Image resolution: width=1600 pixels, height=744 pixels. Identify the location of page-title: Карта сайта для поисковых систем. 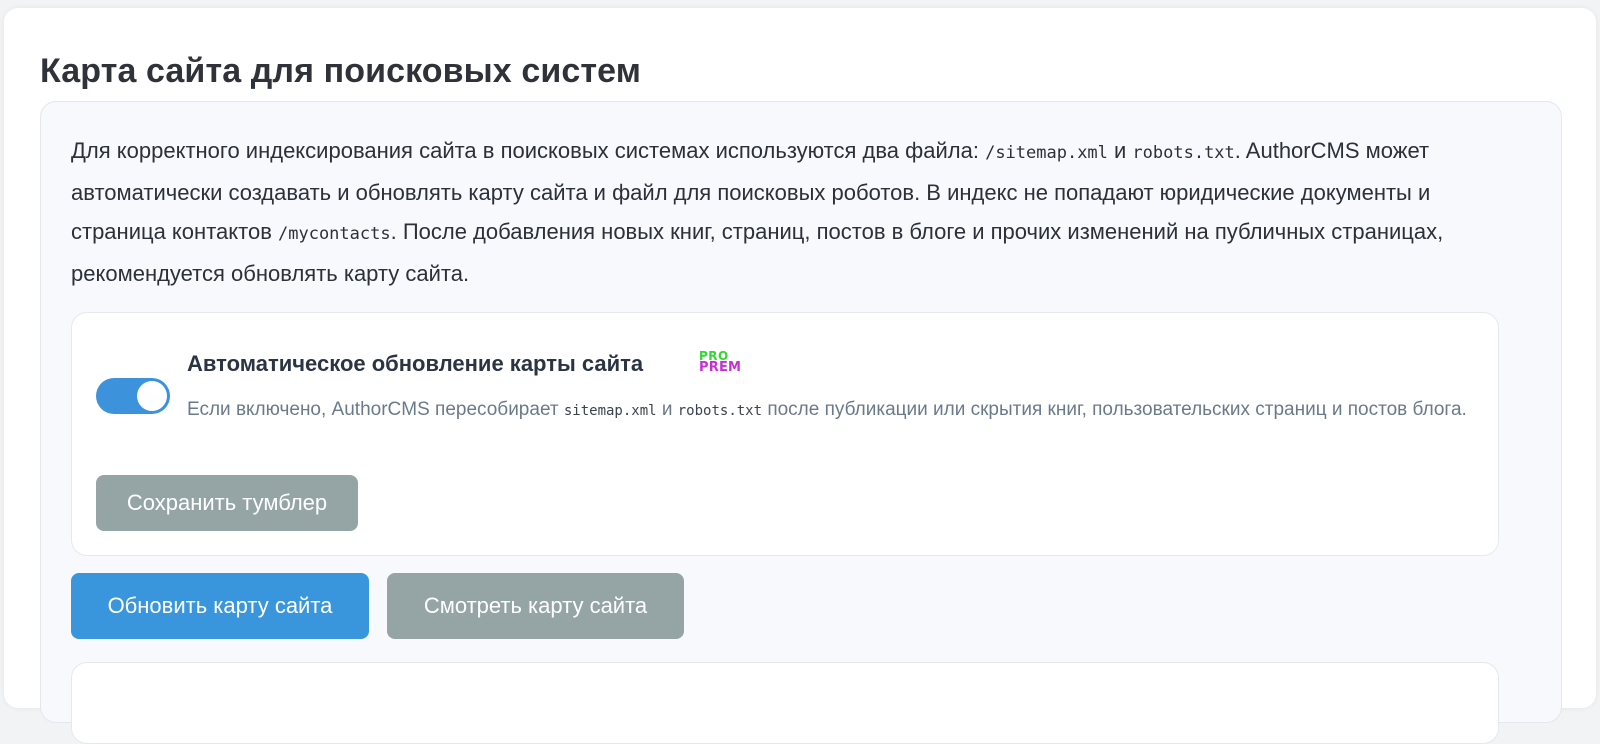
(340, 71).